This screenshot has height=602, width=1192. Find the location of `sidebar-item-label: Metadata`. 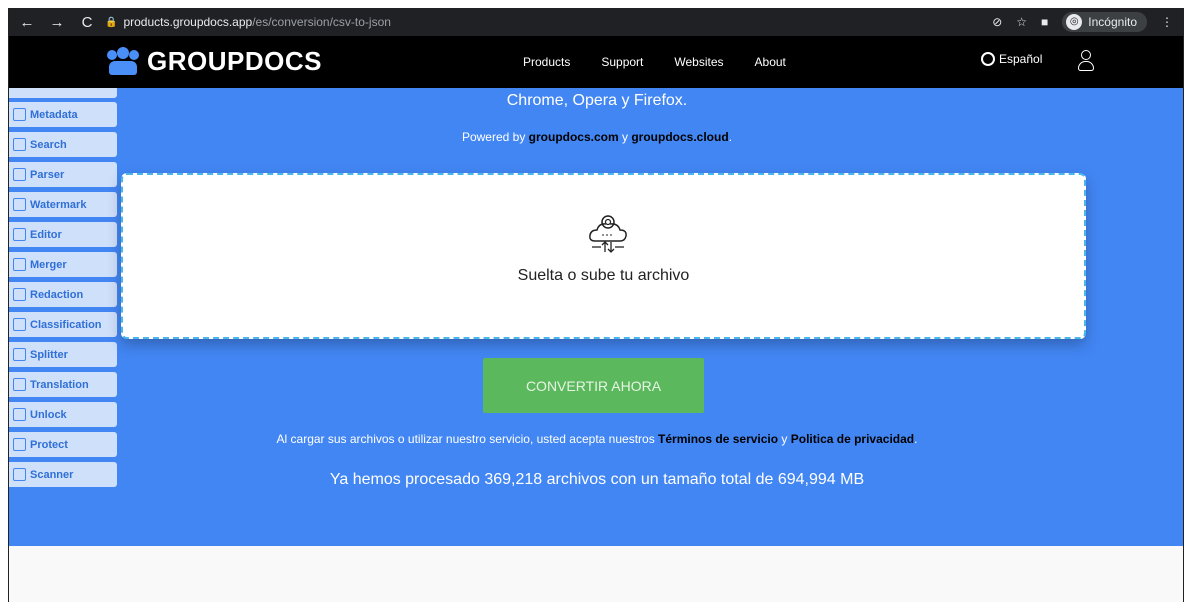

sidebar-item-label: Metadata is located at coordinates (54, 114).